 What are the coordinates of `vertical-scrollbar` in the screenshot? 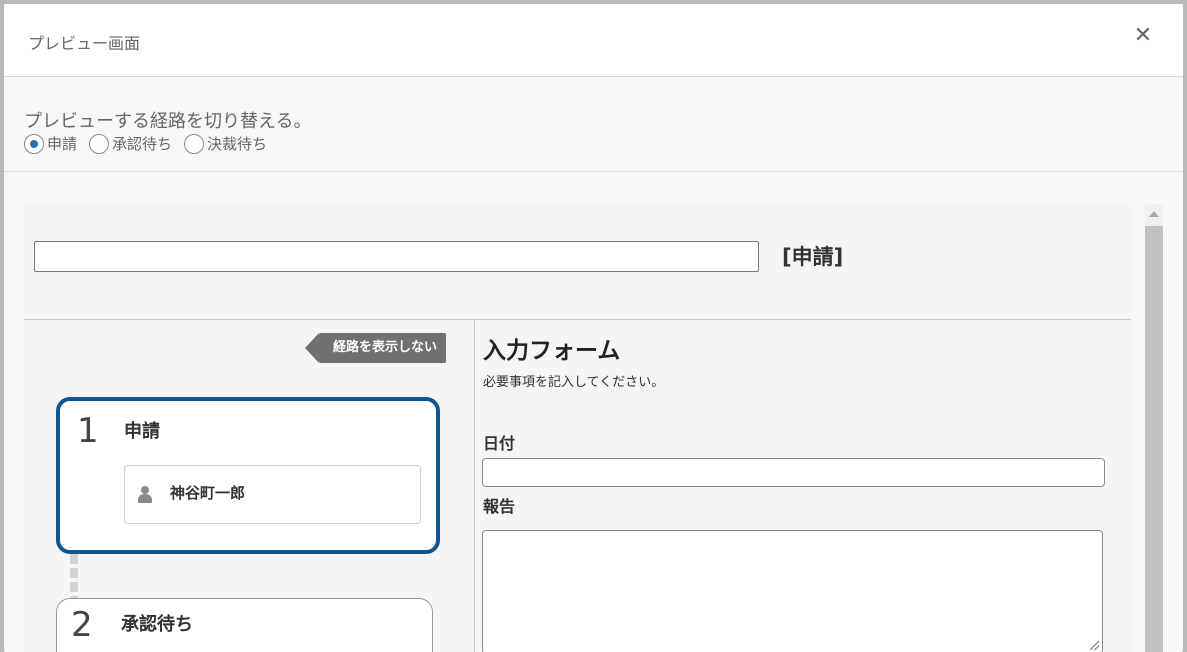 It's located at (1154, 428).